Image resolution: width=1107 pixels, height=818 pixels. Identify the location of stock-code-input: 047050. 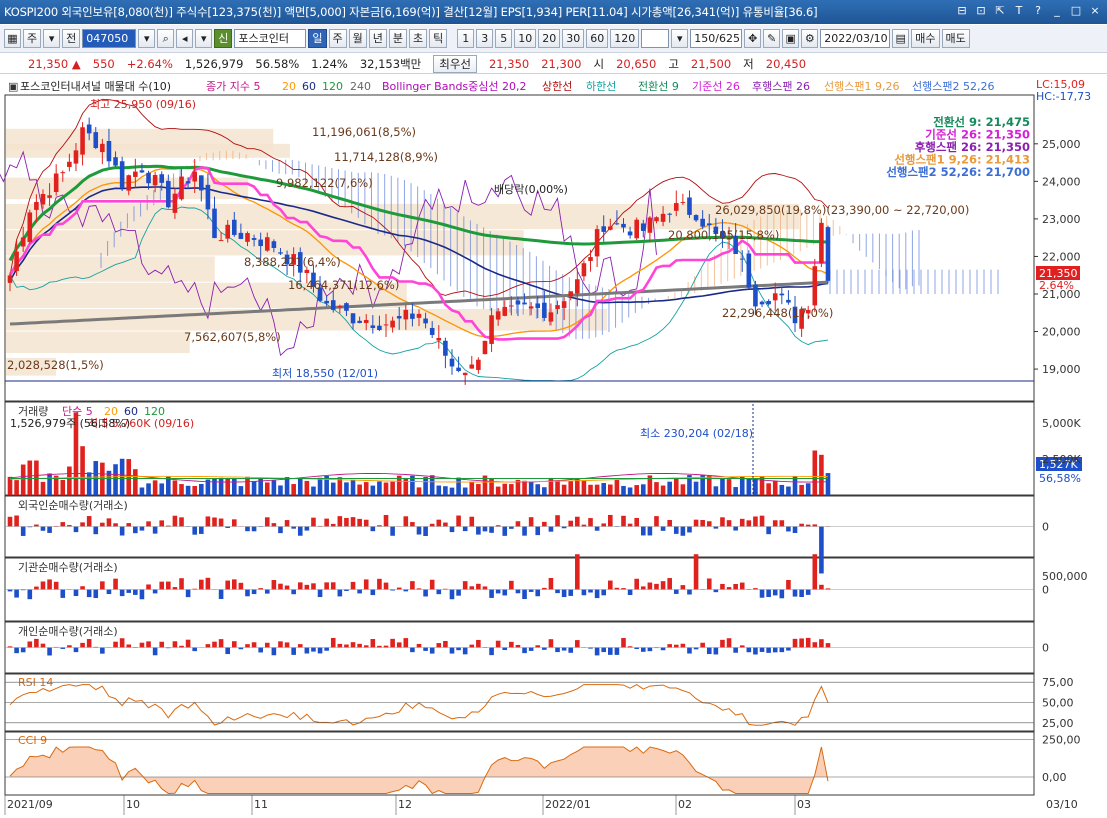
(109, 38).